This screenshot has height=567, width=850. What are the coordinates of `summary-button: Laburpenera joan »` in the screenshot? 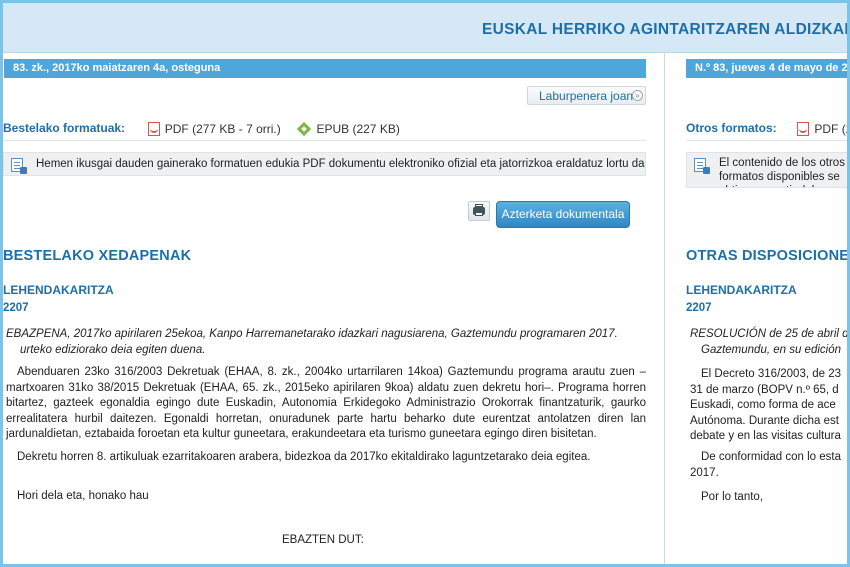 It's located at (586, 95).